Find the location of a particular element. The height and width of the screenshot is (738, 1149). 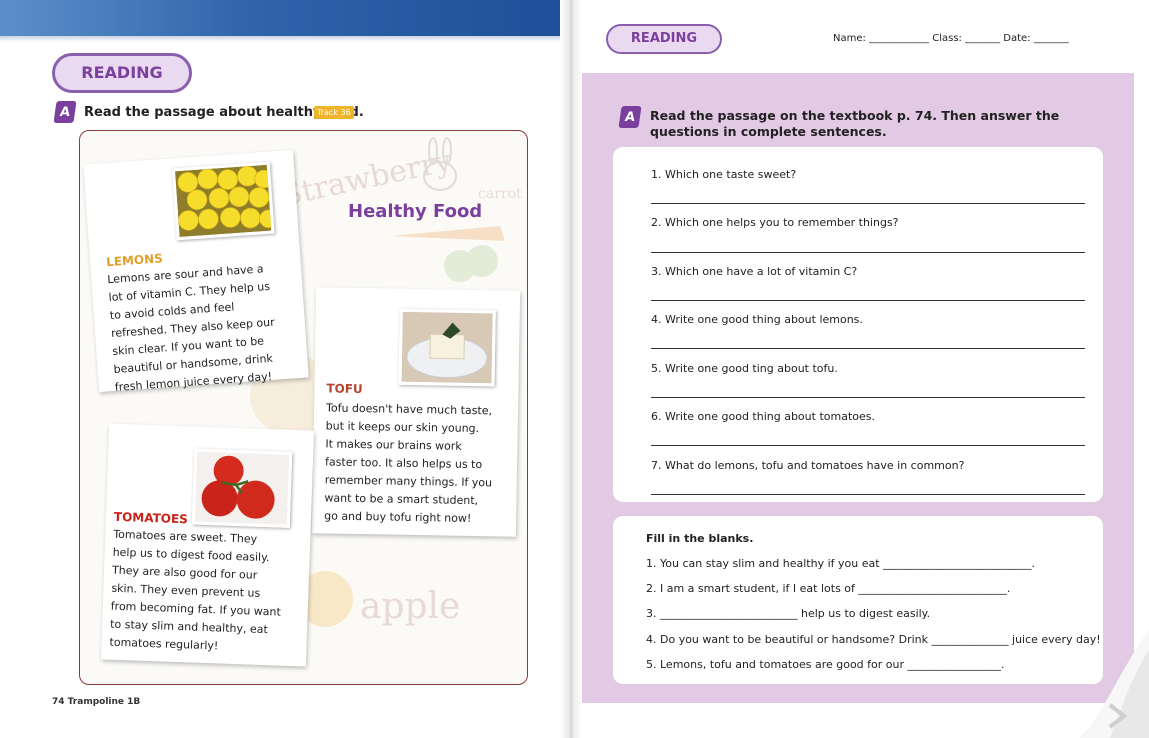

reading-label-left: READING is located at coordinates (122, 73).